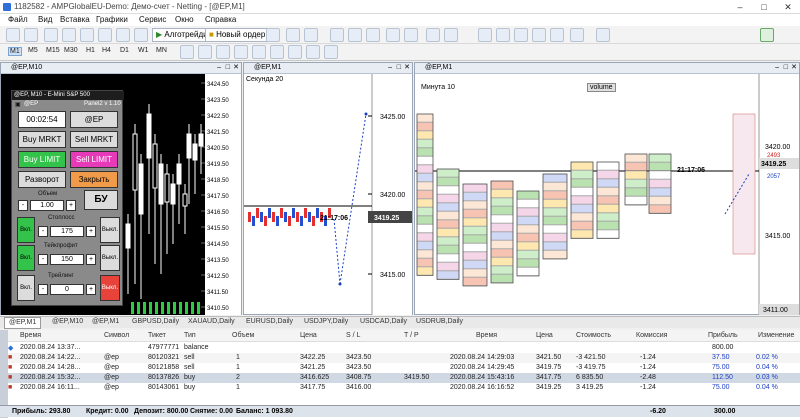 This screenshot has height=420, width=800. Describe the element at coordinates (601, 87) in the screenshot. I see `volume-selector: volume` at that location.